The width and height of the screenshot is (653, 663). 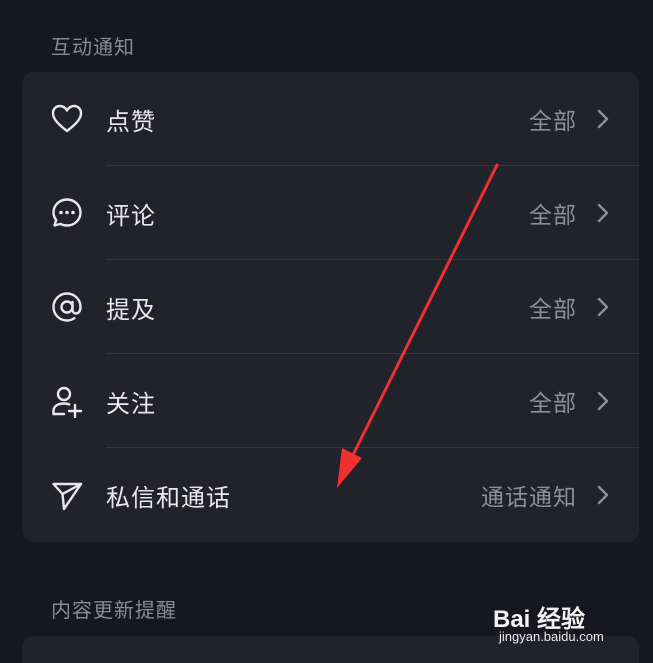 What do you see at coordinates (568, 624) in the screenshot?
I see `baidu-jingyan-watermark: Bai 经验 jingyan.baidu.com` at bounding box center [568, 624].